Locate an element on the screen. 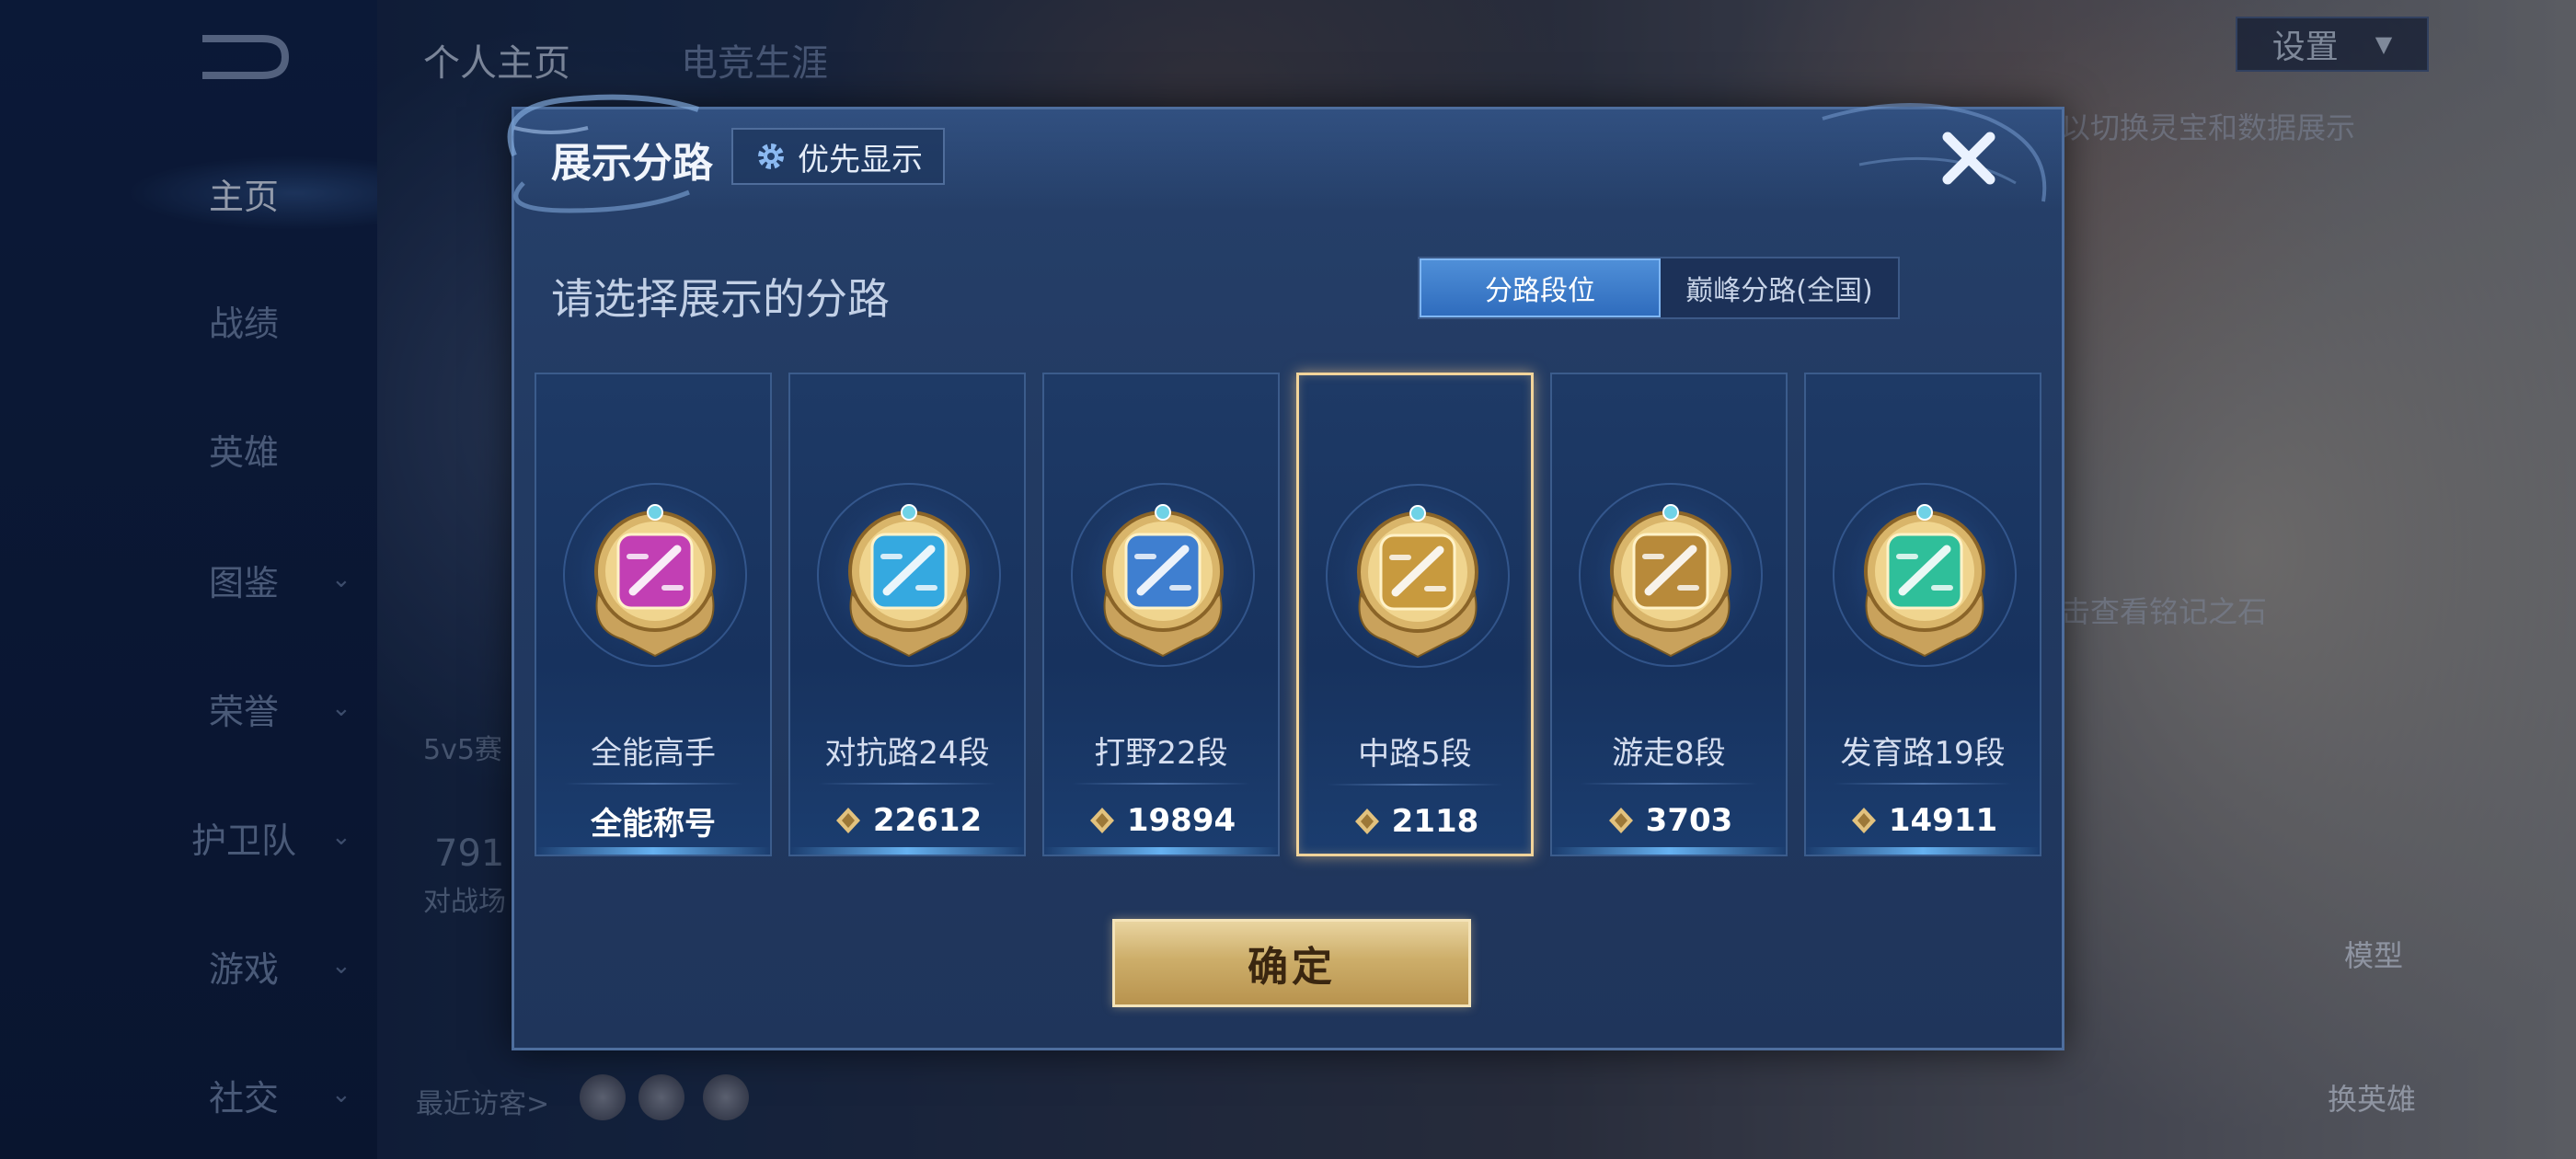 Image resolution: width=2576 pixels, height=1159 pixels. close-button is located at coordinates (1969, 158).